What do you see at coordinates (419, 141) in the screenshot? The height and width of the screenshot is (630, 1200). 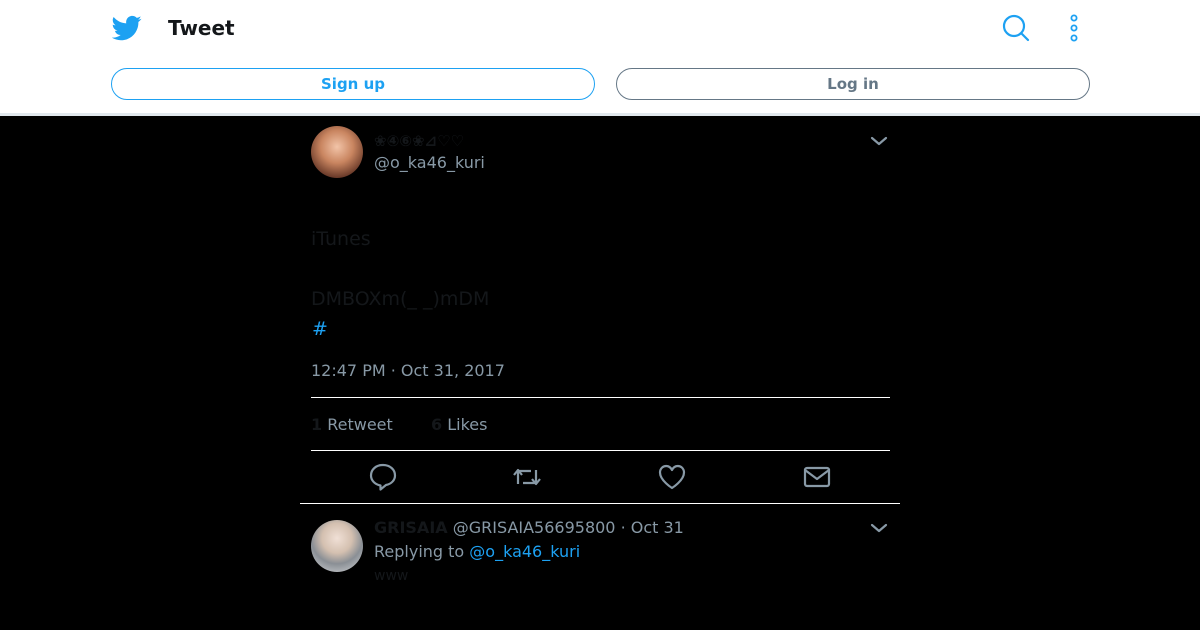 I see `display-name: ❀④⑥❀⊿♡♡` at bounding box center [419, 141].